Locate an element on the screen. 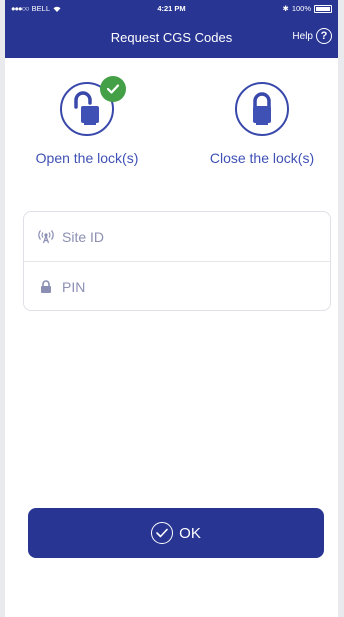  pin-placeholder: PIN is located at coordinates (74, 286).